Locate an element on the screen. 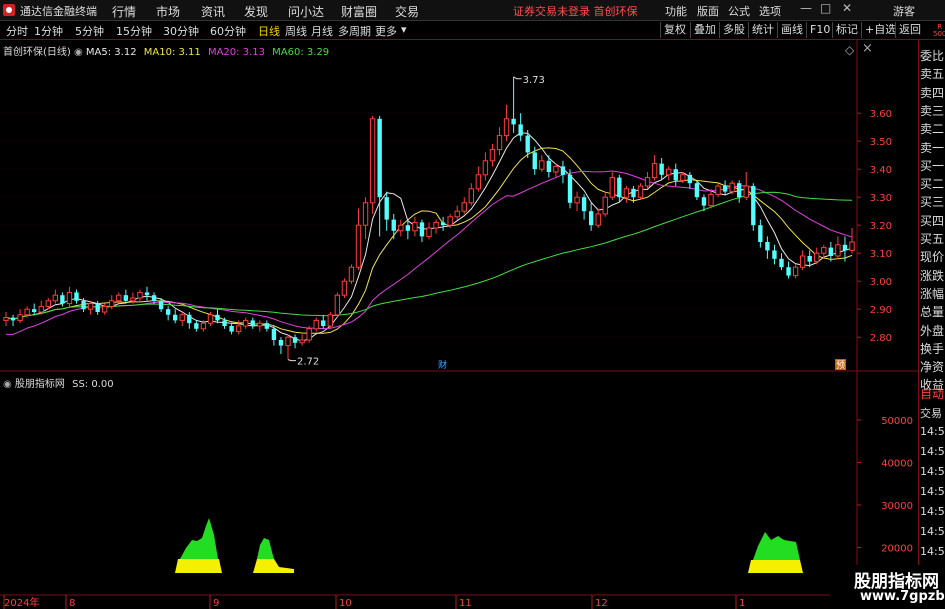  close-icon: ✕ is located at coordinates (847, 8).